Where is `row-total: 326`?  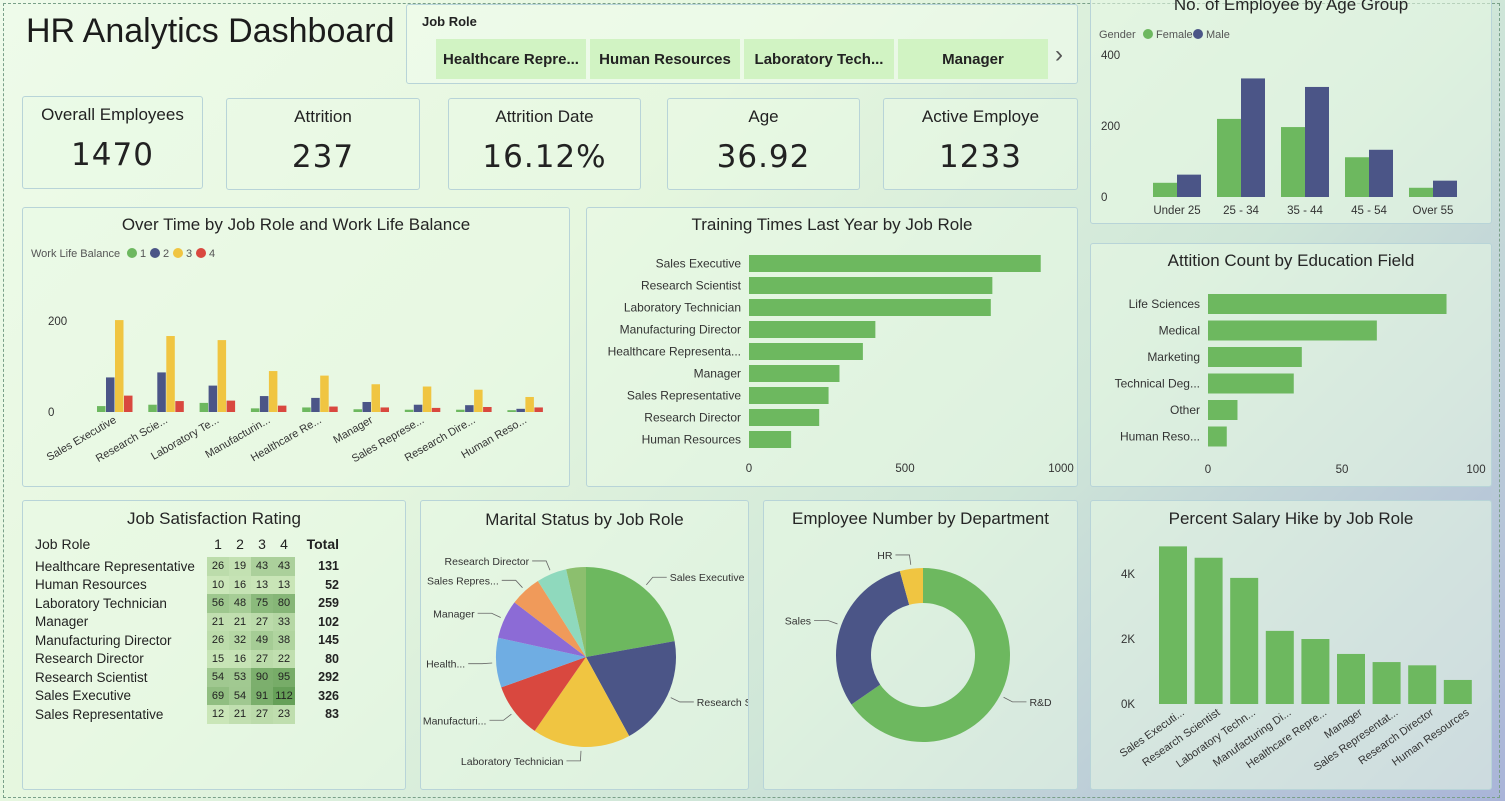 row-total: 326 is located at coordinates (328, 695).